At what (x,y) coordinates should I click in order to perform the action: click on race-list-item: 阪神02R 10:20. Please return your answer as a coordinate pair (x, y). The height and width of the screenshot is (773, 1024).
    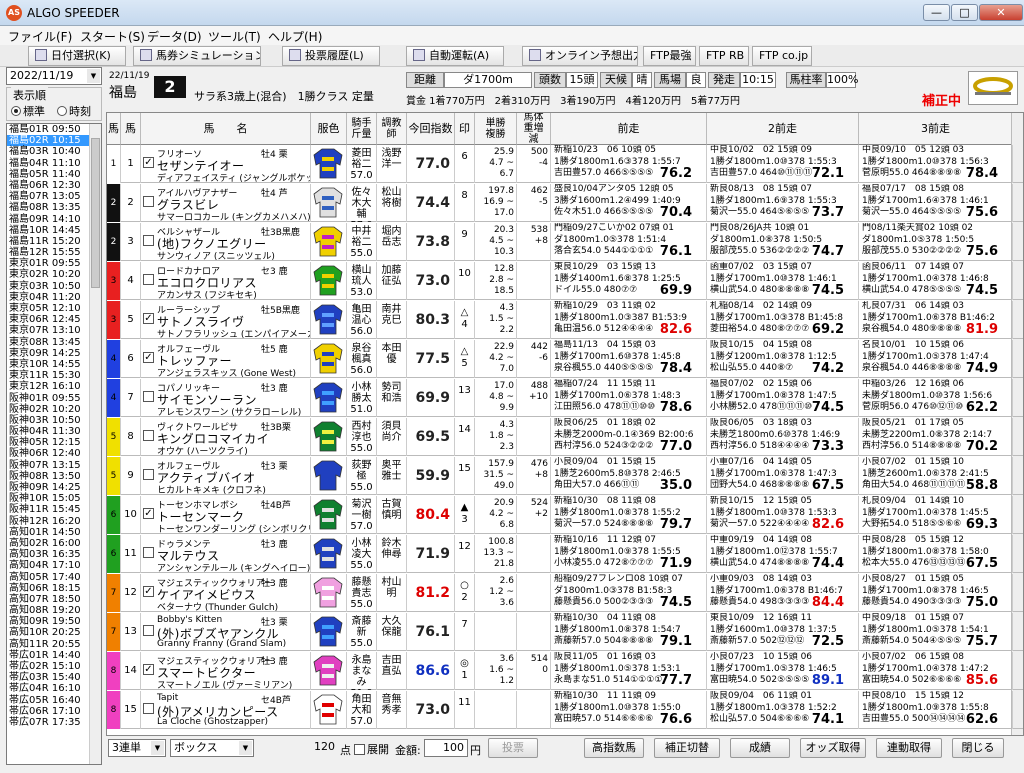
    Looking at the image, I should click on (54, 409).